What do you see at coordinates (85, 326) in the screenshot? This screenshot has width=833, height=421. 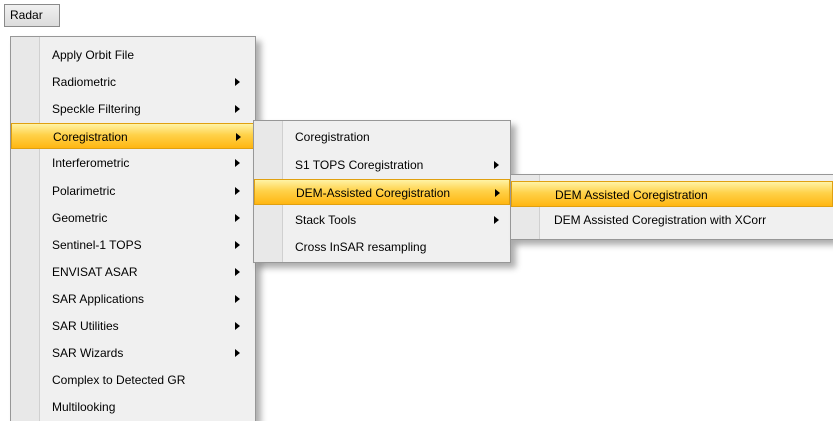 I see `menu-item-label: SAR Utilities` at bounding box center [85, 326].